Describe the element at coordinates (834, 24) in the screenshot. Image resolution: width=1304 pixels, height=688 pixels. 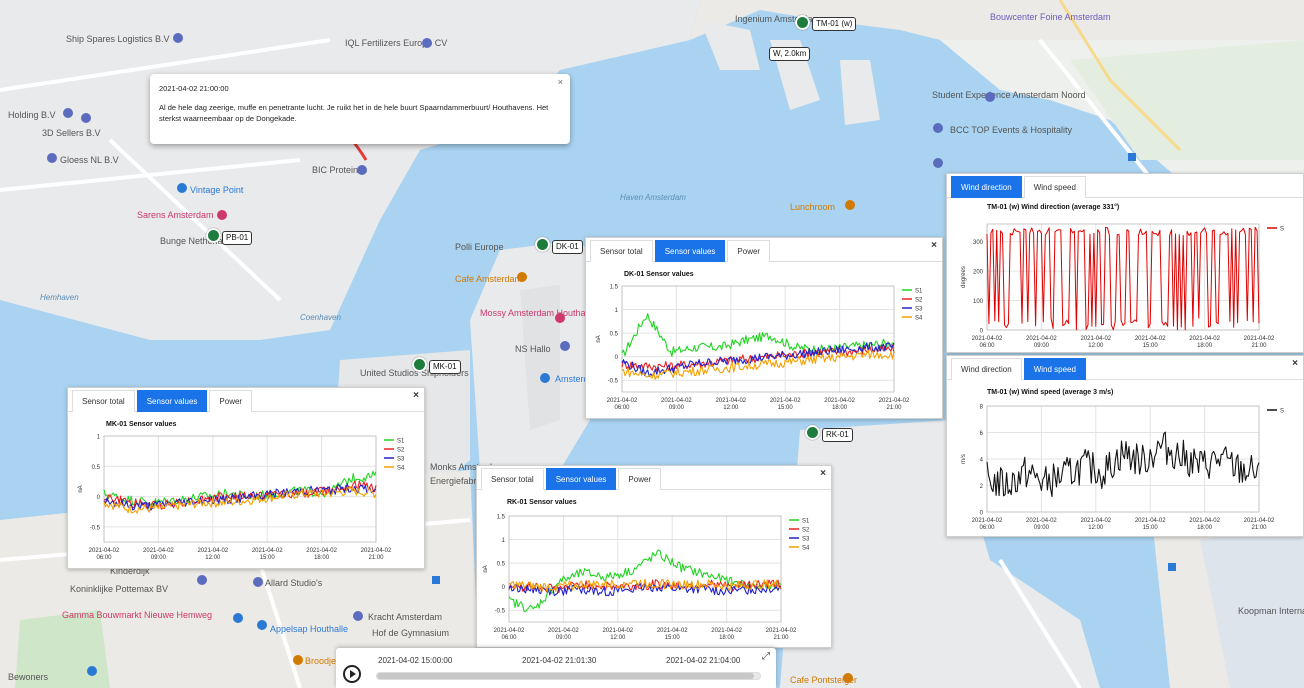
I see `marker-label: TM-01 (w)` at that location.